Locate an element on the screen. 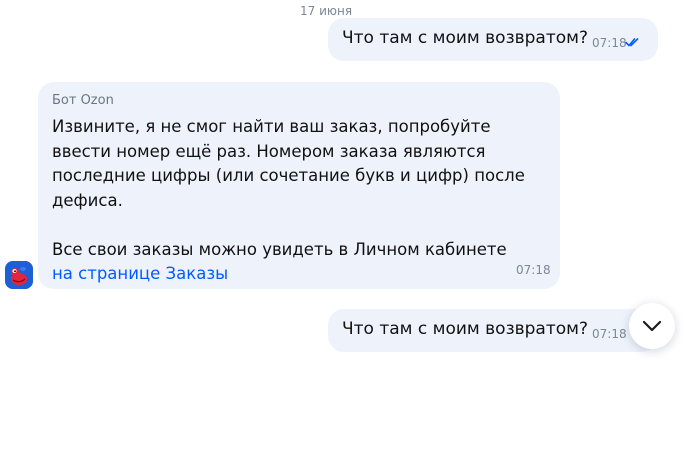 The width and height of the screenshot is (700, 452). sender-name: Бот Ozon is located at coordinates (83, 100).